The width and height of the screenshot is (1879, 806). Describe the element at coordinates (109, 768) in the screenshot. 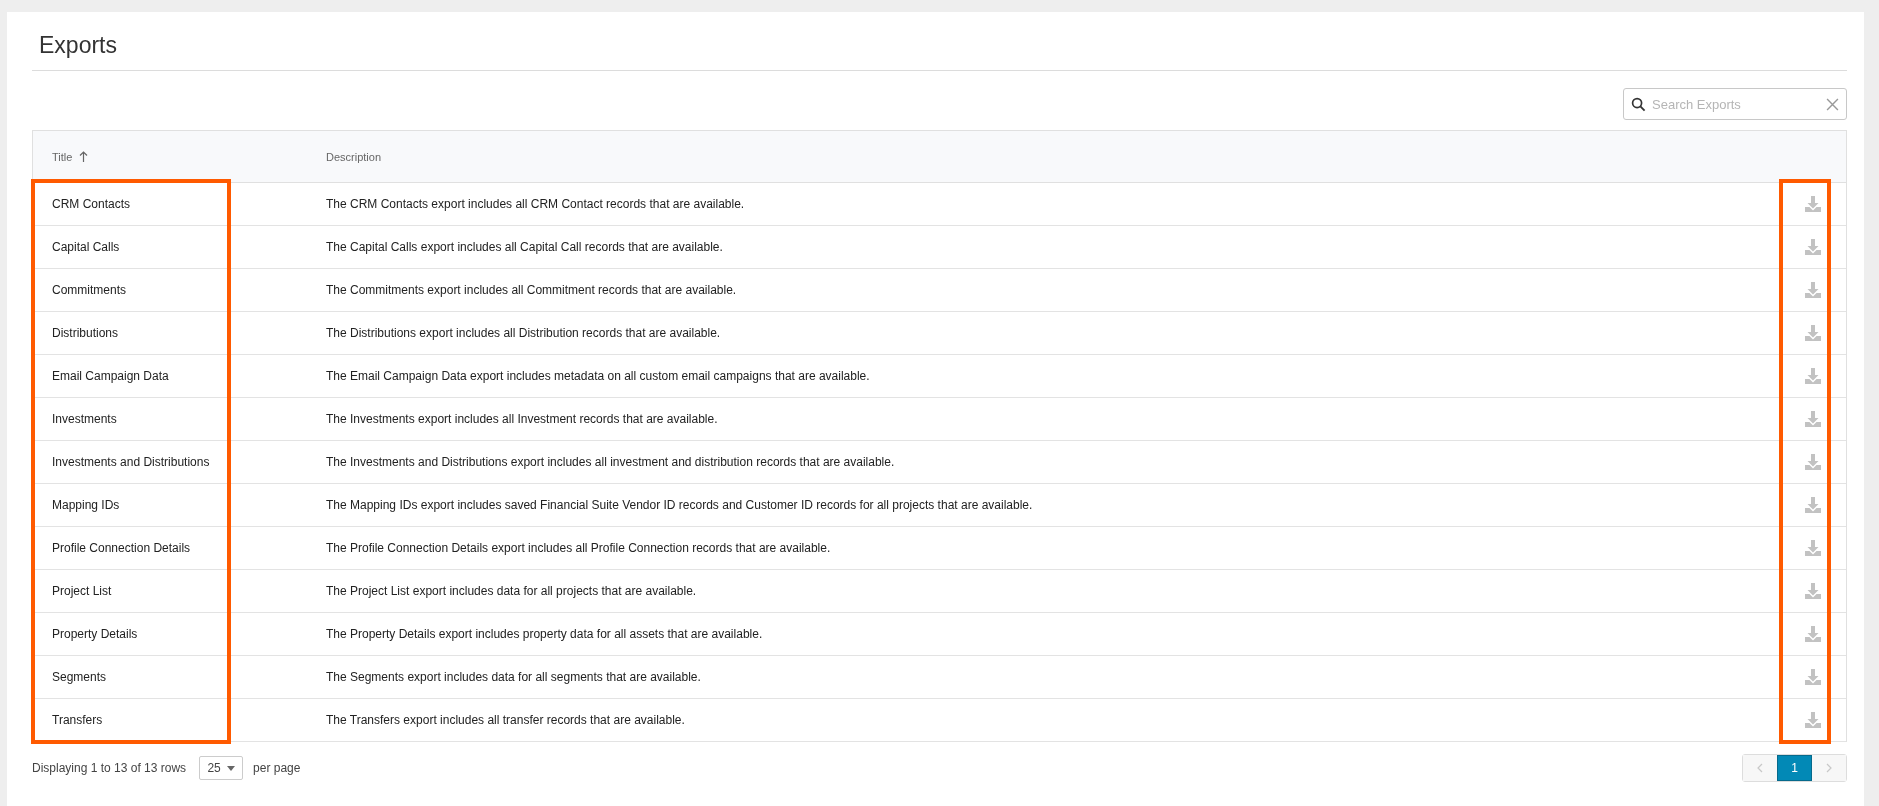

I see `rows-summary: Displaying 1 to 13 of 13 rows` at that location.